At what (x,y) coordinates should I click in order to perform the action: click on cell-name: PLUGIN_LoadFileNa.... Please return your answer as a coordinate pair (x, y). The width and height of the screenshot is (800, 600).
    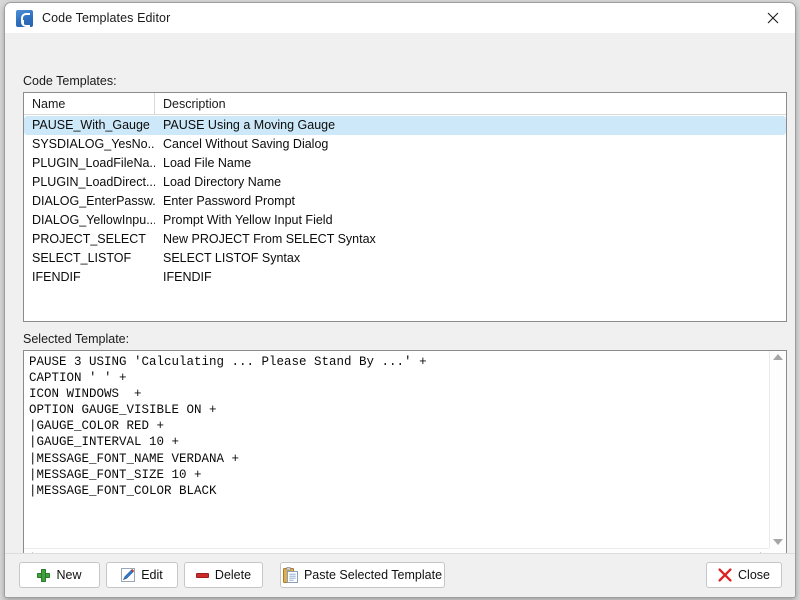
    Looking at the image, I should click on (93, 163).